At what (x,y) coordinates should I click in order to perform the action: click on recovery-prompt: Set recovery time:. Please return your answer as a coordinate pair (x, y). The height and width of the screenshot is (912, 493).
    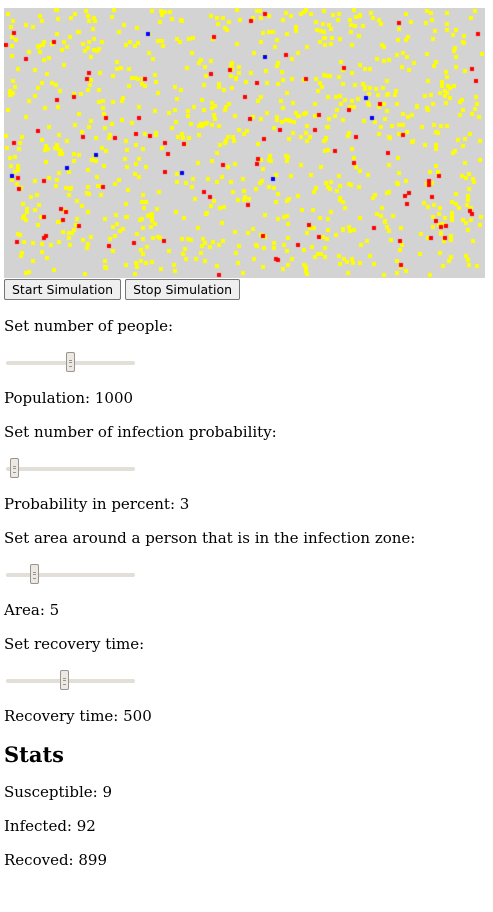
    Looking at the image, I should click on (74, 644).